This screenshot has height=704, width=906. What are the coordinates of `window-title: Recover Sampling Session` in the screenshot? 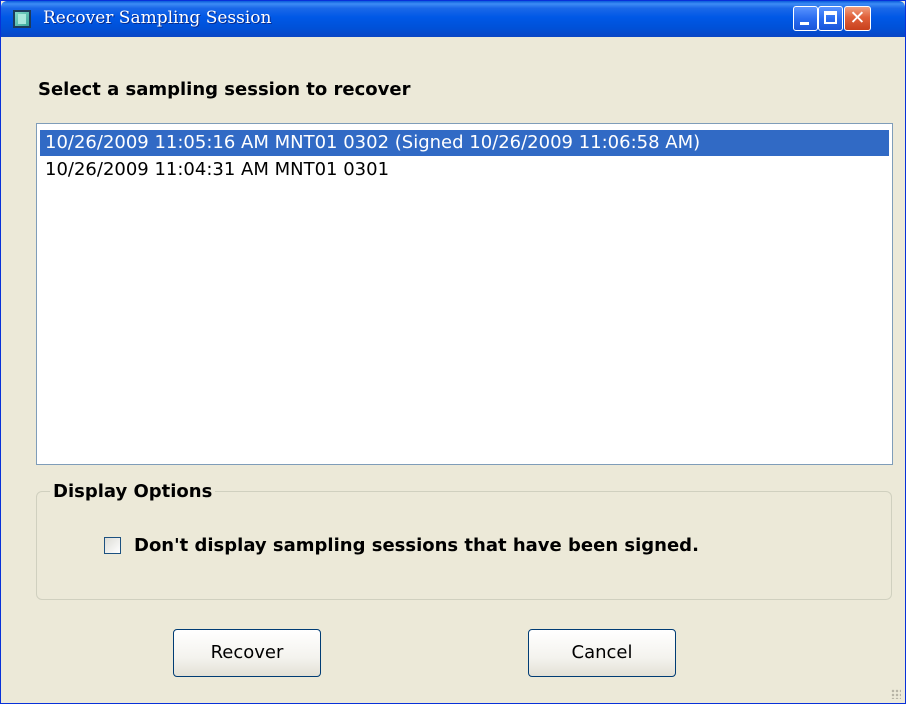 It's located at (157, 18).